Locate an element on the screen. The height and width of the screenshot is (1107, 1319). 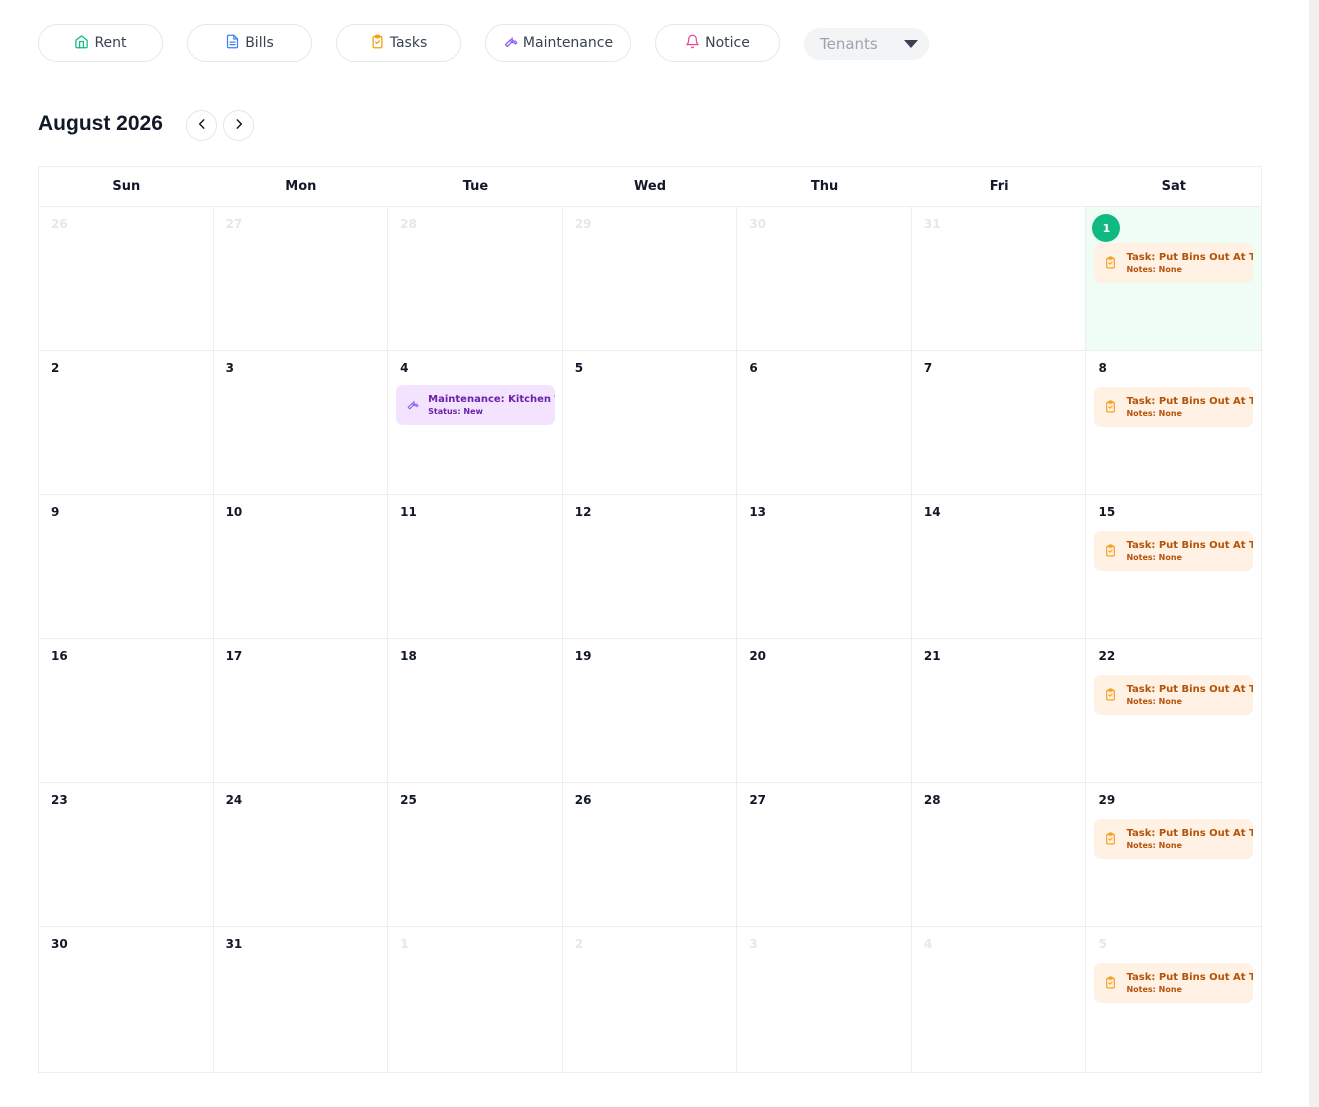
day-number: 27 is located at coordinates (758, 800).